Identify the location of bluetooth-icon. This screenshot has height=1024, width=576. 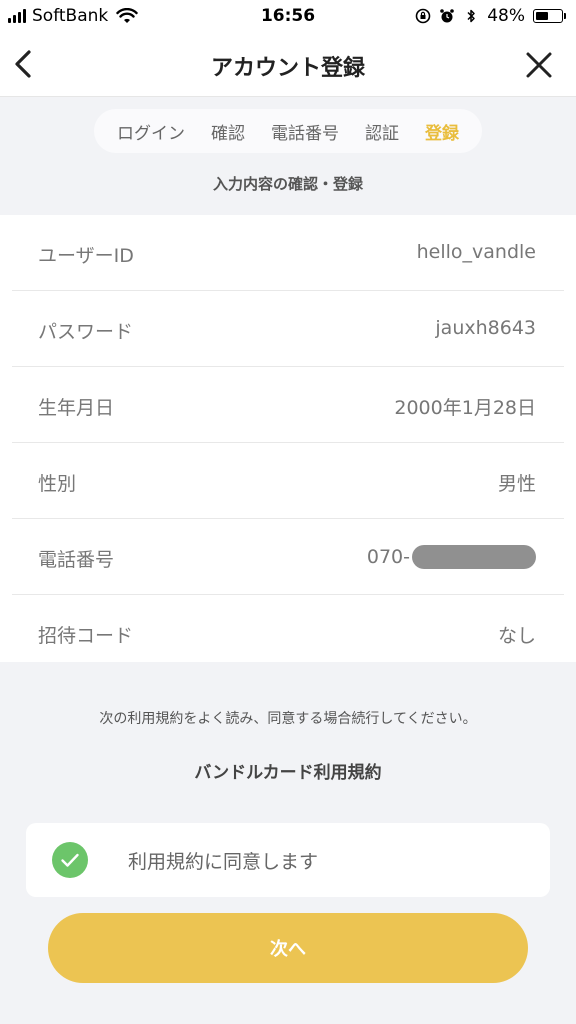
(471, 16).